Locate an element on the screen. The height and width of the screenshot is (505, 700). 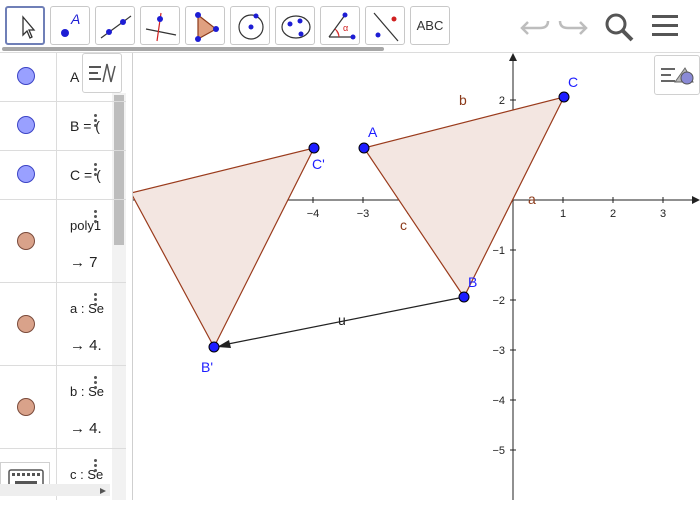
label-segment-a: a is located at coordinates (532, 199).